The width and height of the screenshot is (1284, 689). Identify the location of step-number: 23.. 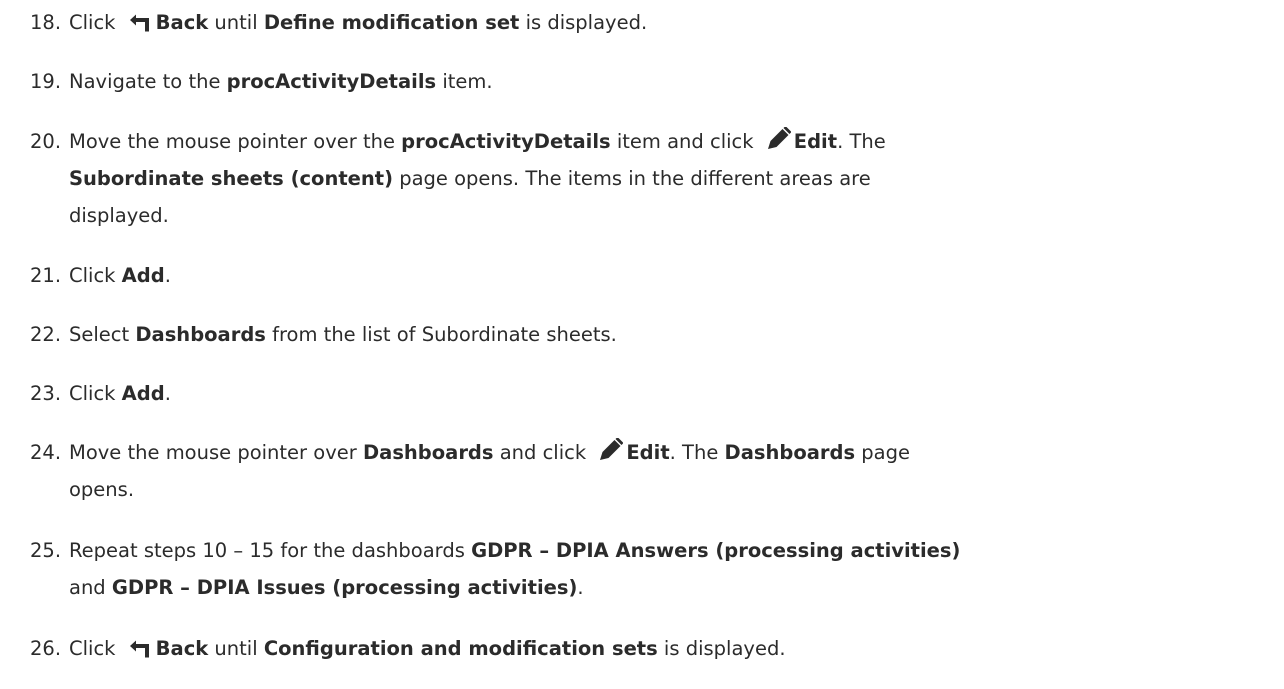
(46, 393).